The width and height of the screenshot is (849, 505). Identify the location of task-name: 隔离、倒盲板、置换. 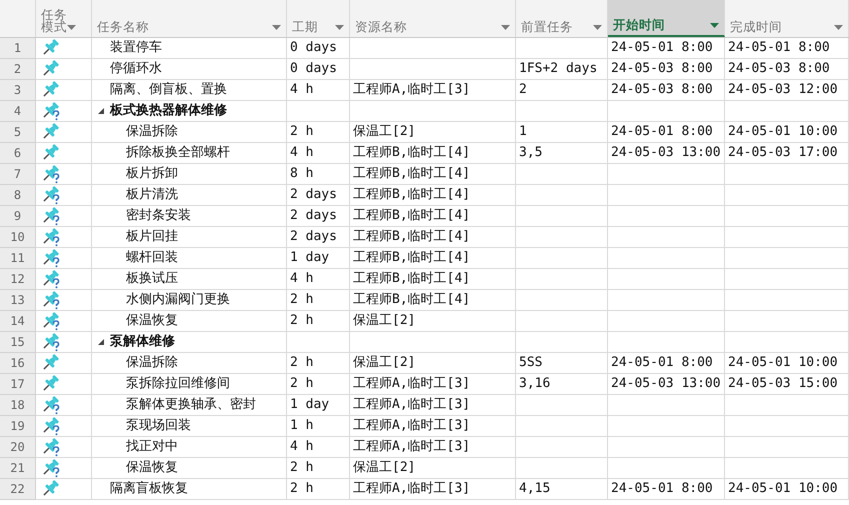
(168, 90).